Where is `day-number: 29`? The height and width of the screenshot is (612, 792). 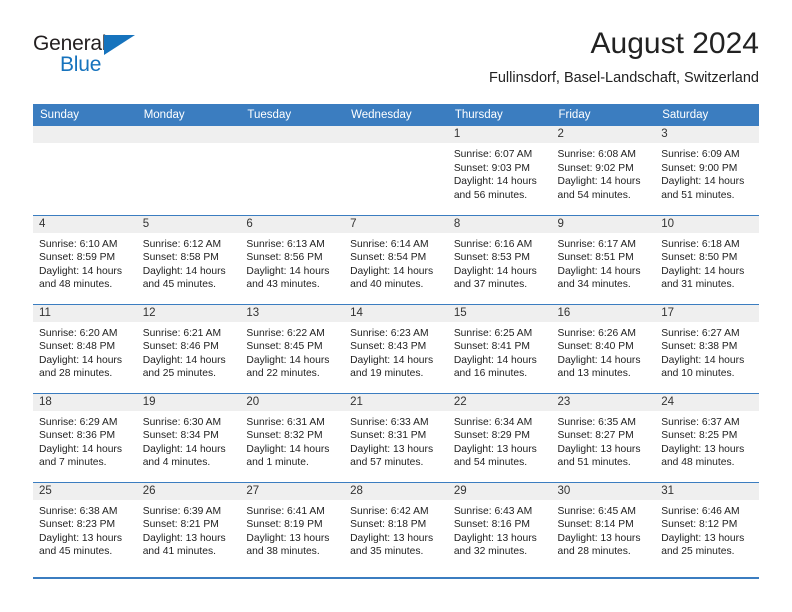
day-number: 29 is located at coordinates (499, 491).